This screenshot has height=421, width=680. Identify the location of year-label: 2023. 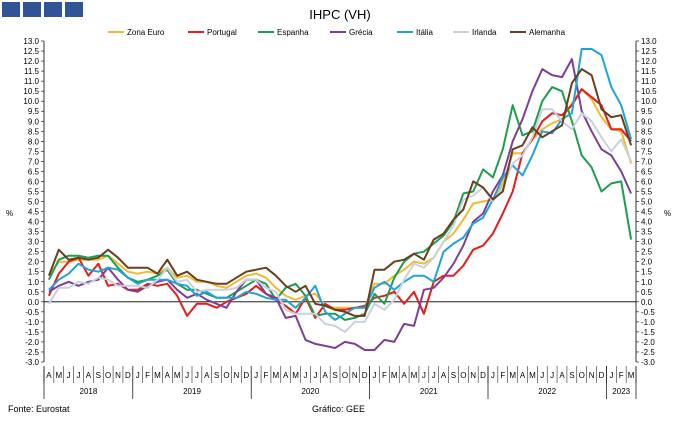
(621, 391).